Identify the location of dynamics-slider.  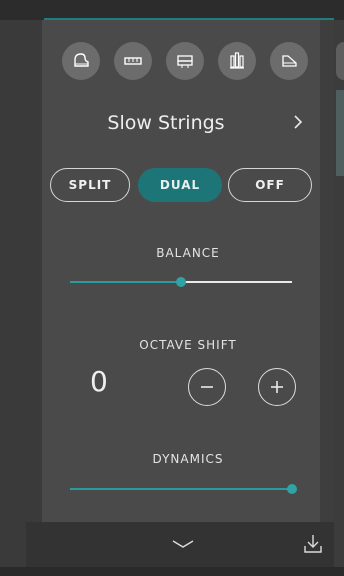
(183, 489).